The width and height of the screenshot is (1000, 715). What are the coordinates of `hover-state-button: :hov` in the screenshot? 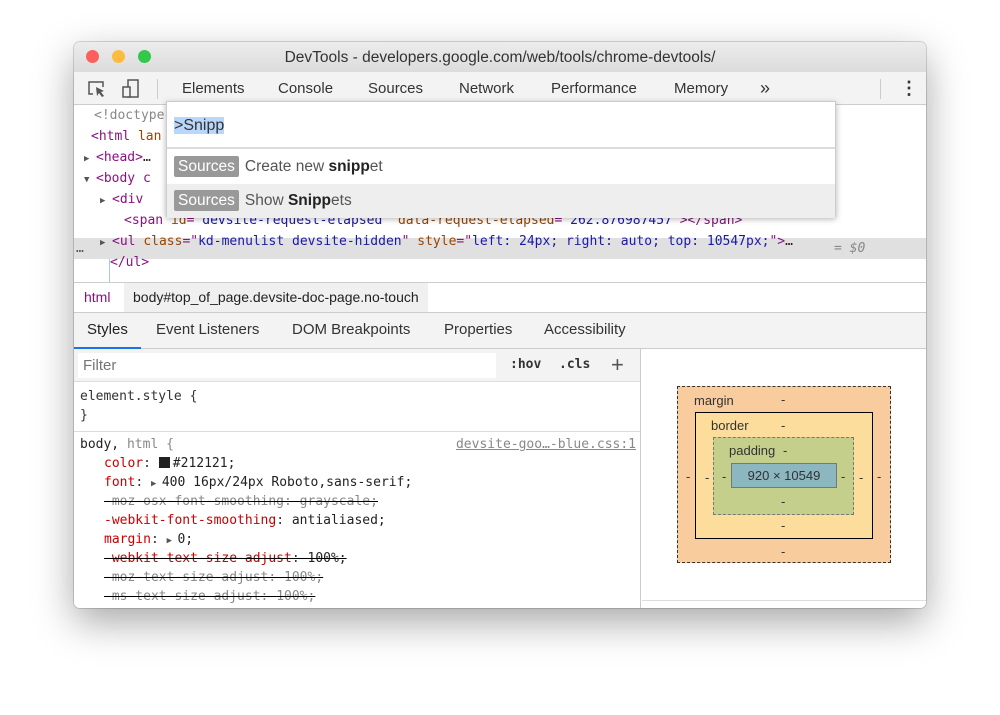 It's located at (525, 364).